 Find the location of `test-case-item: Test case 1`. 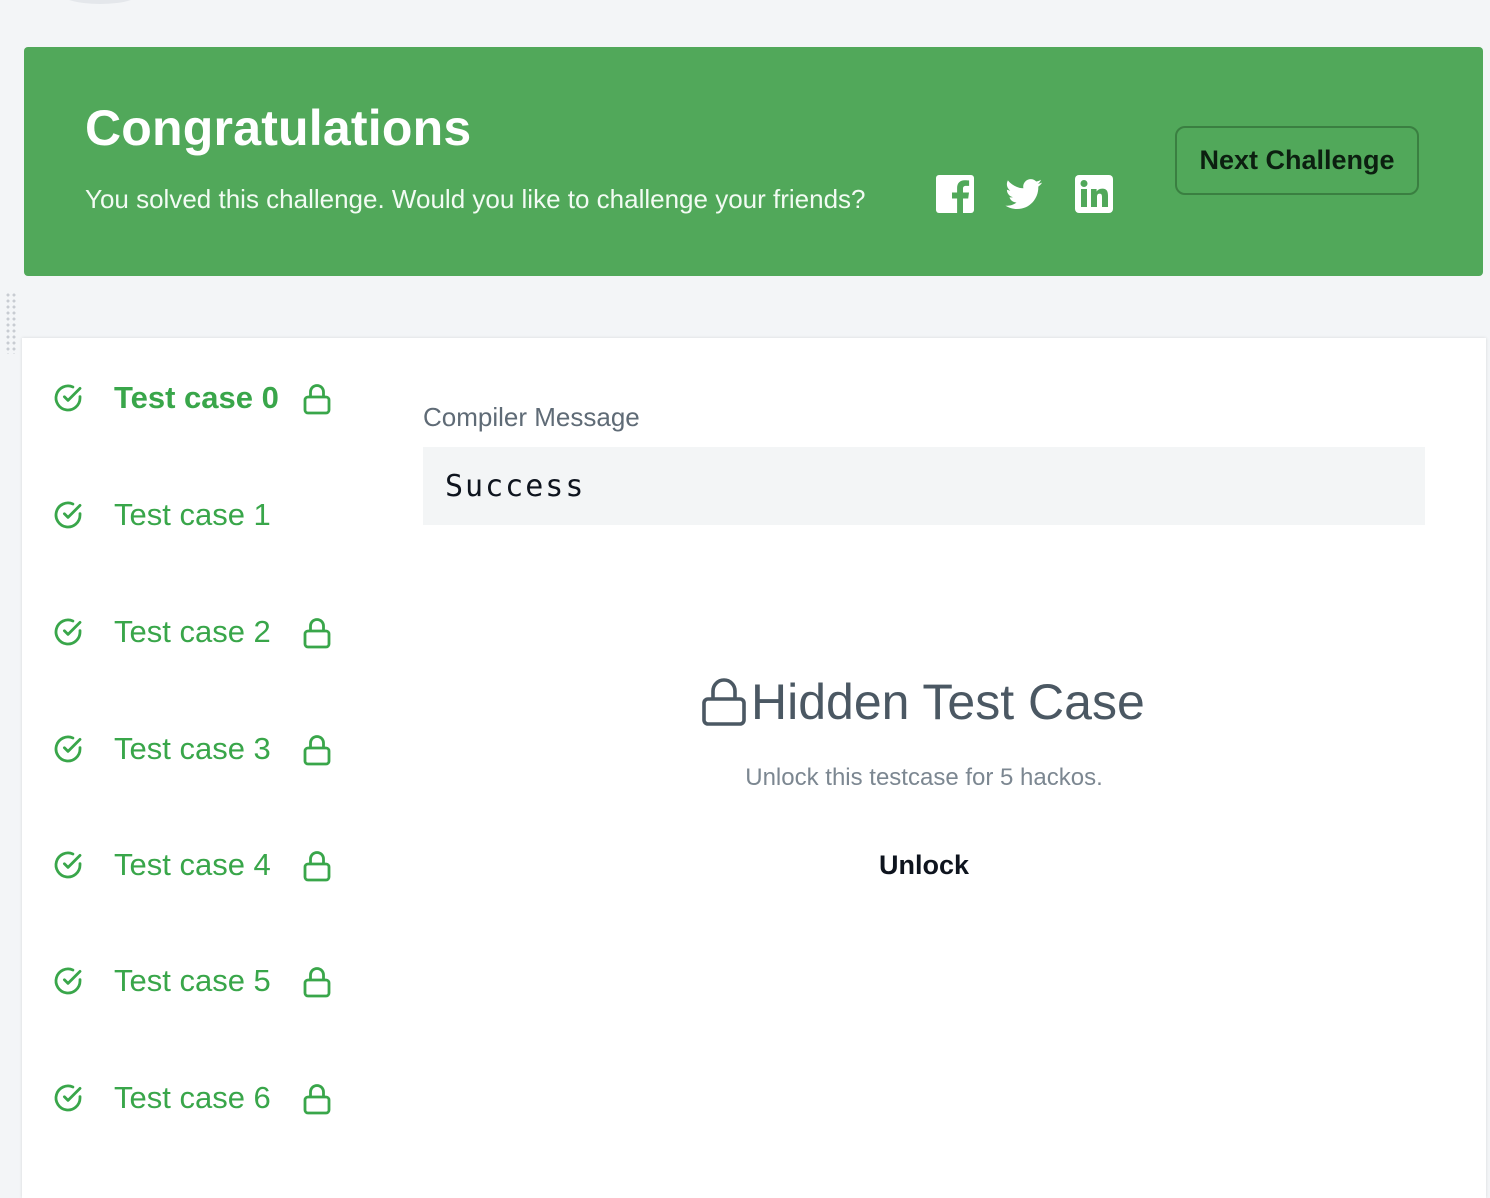

test-case-item: Test case 1 is located at coordinates (212, 515).